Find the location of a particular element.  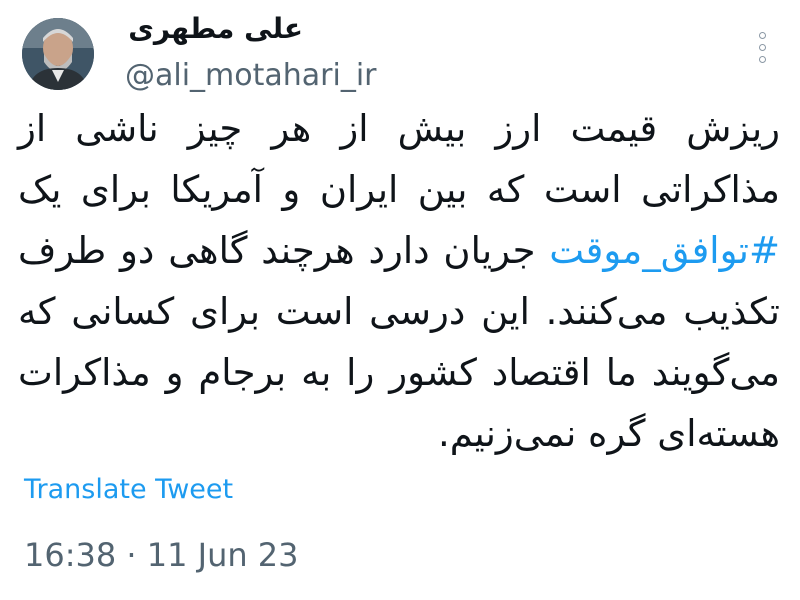

avatar-photo is located at coordinates (58, 54).